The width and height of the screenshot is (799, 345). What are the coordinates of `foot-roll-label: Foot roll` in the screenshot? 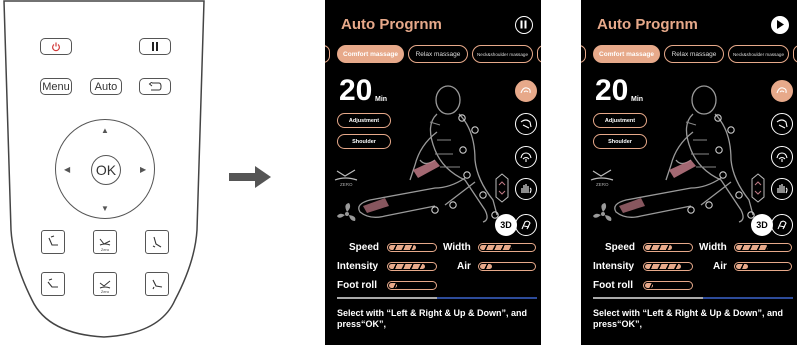 It's located at (357, 285).